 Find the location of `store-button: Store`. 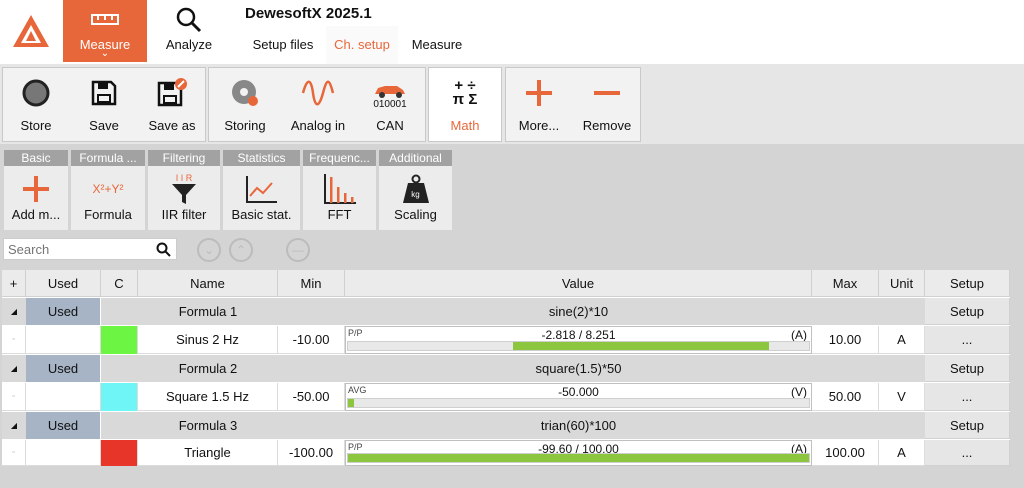

store-button: Store is located at coordinates (36, 104).